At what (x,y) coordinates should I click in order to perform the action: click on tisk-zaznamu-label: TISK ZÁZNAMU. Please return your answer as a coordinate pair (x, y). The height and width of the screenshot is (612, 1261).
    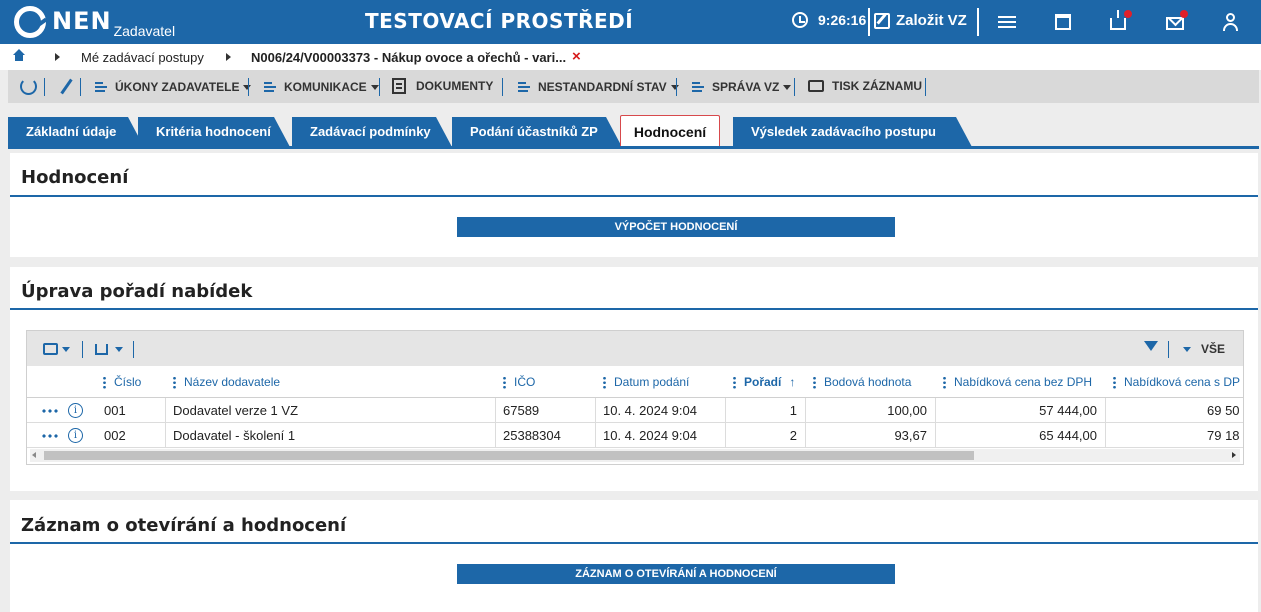
    Looking at the image, I should click on (877, 86).